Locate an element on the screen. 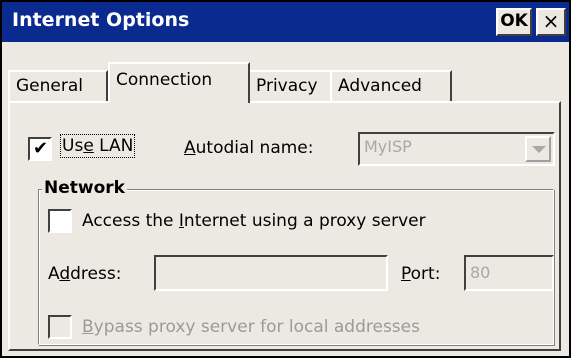 The height and width of the screenshot is (358, 571). tab-connection: Connection is located at coordinates (179, 82).